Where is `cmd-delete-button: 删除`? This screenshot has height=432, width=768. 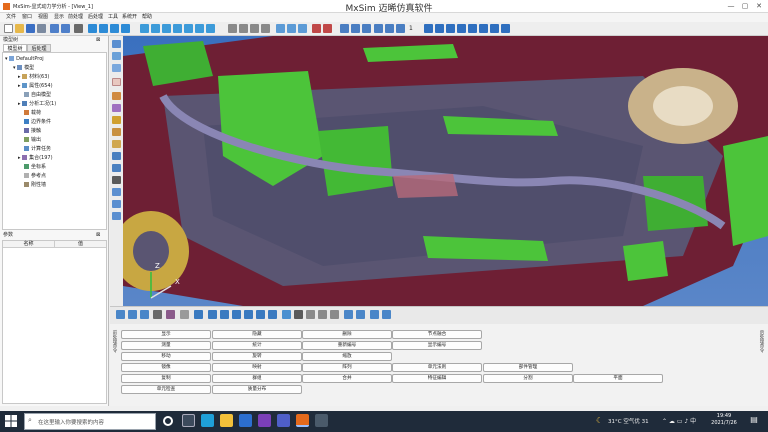 cmd-delete-button: 删除 is located at coordinates (347, 334).